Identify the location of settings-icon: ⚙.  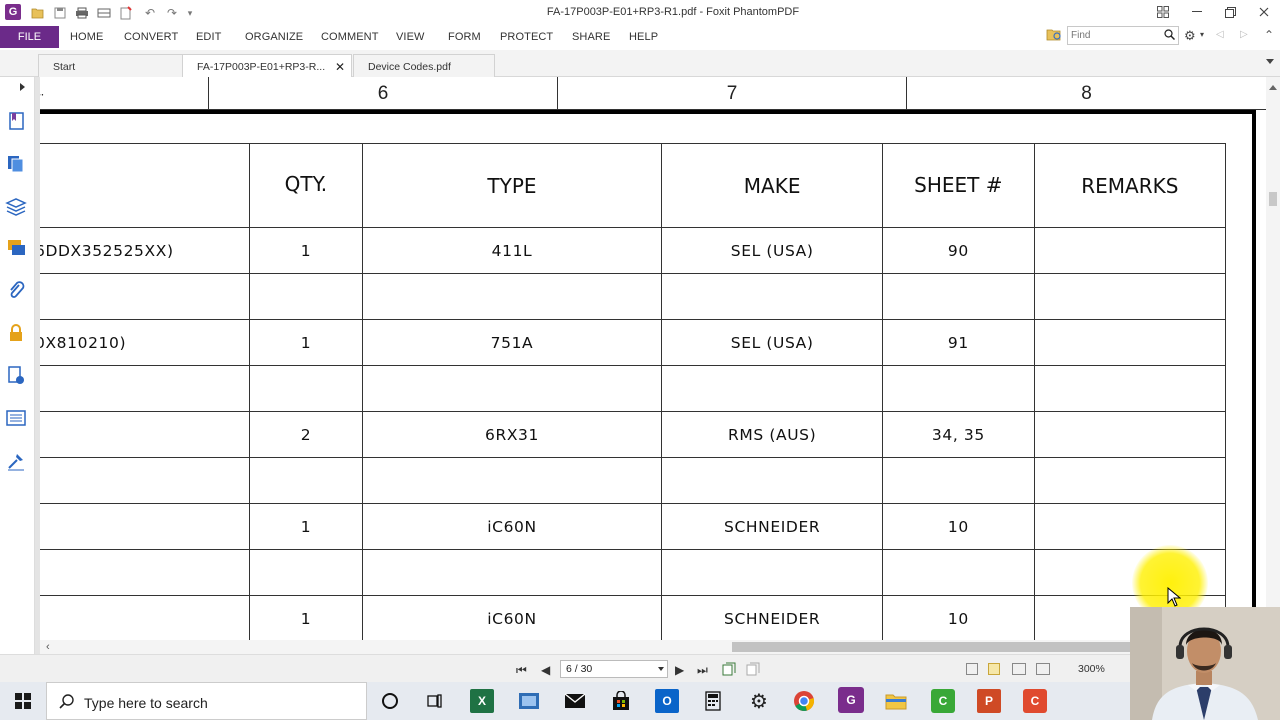
(759, 701).